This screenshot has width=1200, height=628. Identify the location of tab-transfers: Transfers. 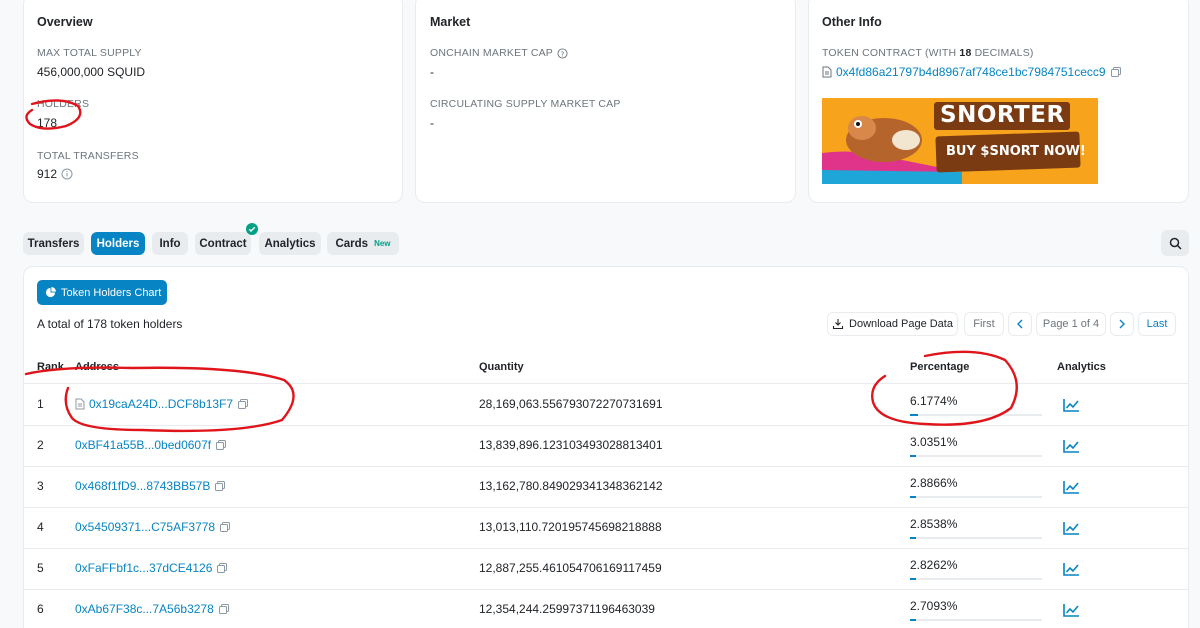
(53, 243).